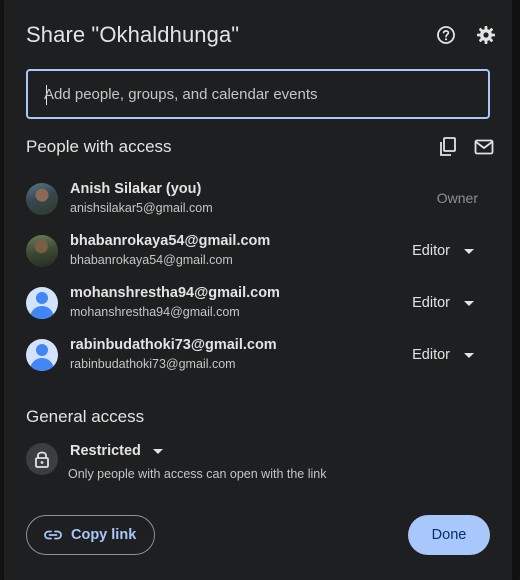 Image resolution: width=520 pixels, height=580 pixels. Describe the element at coordinates (486, 35) in the screenshot. I see `gear-icon` at that location.